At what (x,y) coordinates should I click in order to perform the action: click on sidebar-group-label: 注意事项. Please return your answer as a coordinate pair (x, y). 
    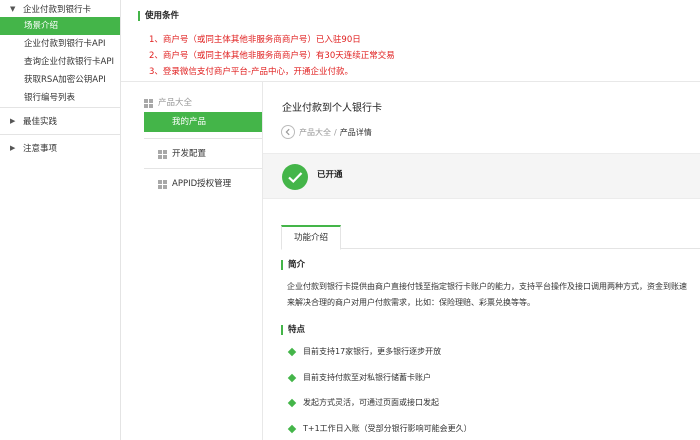
    Looking at the image, I should click on (40, 149).